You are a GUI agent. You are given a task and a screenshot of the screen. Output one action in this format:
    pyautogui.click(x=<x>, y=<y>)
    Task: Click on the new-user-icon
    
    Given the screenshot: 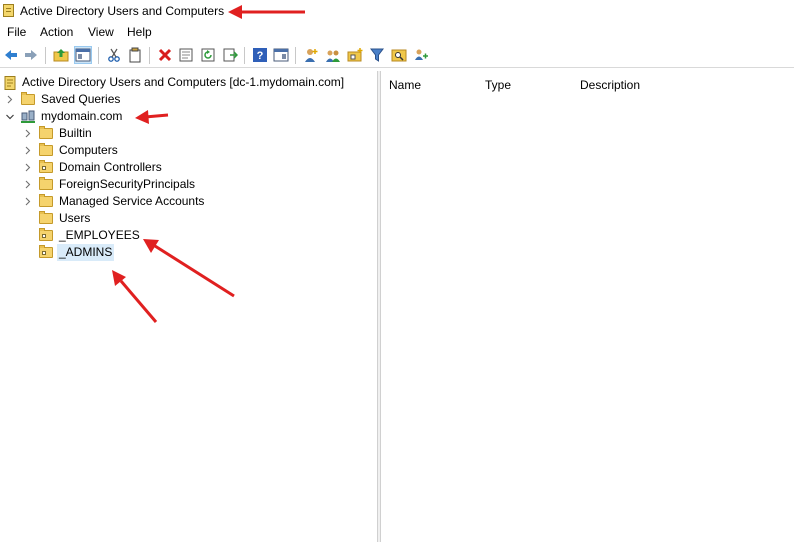 What is the action you would take?
    pyautogui.click(x=311, y=55)
    